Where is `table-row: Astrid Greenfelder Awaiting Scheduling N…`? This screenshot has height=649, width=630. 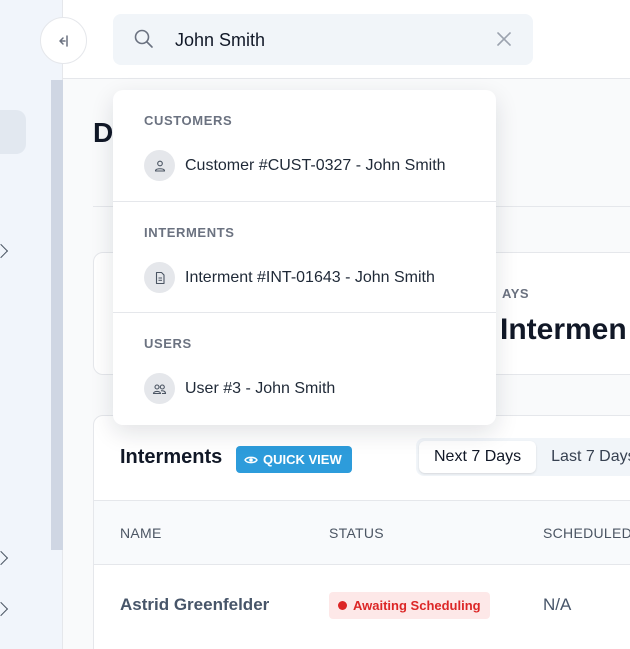 table-row: Astrid Greenfelder Awaiting Scheduling N… is located at coordinates (362, 605).